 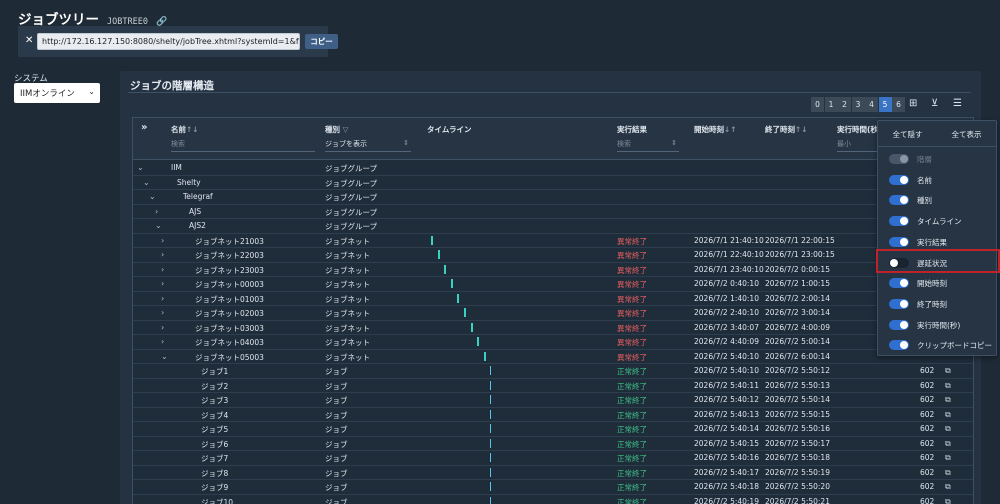 What do you see at coordinates (858, 104) in the screenshot?
I see `level-button-3: 3` at bounding box center [858, 104].